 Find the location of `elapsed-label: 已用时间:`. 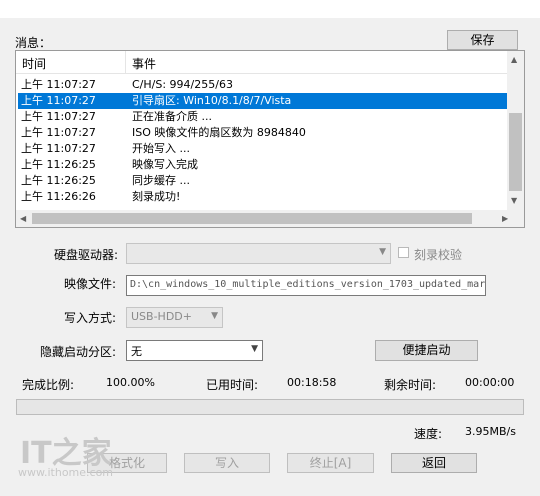

elapsed-label: 已用时间: is located at coordinates (232, 385).